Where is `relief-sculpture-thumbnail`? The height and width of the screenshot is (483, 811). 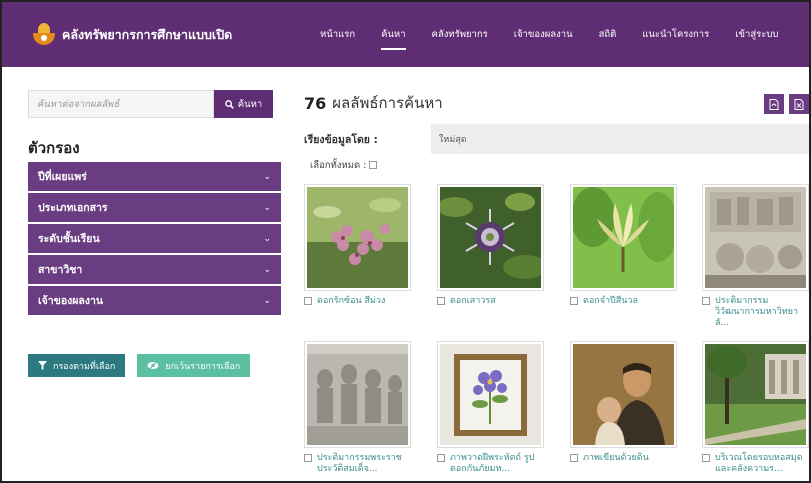 relief-sculpture-thumbnail is located at coordinates (755, 237).